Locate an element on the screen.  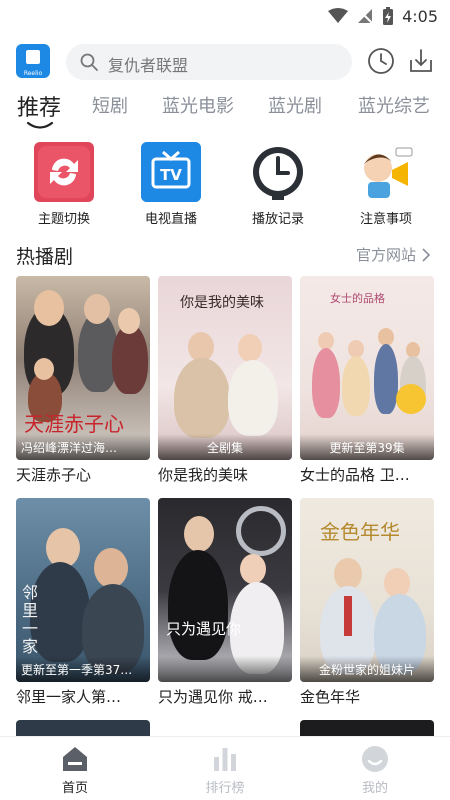
official-site-label: 官方网站 is located at coordinates (385, 255).